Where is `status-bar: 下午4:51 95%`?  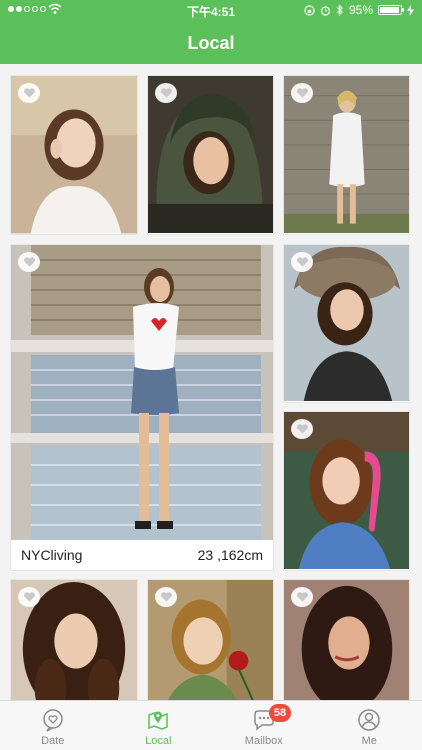
status-bar: 下午4:51 95% is located at coordinates (211, 10).